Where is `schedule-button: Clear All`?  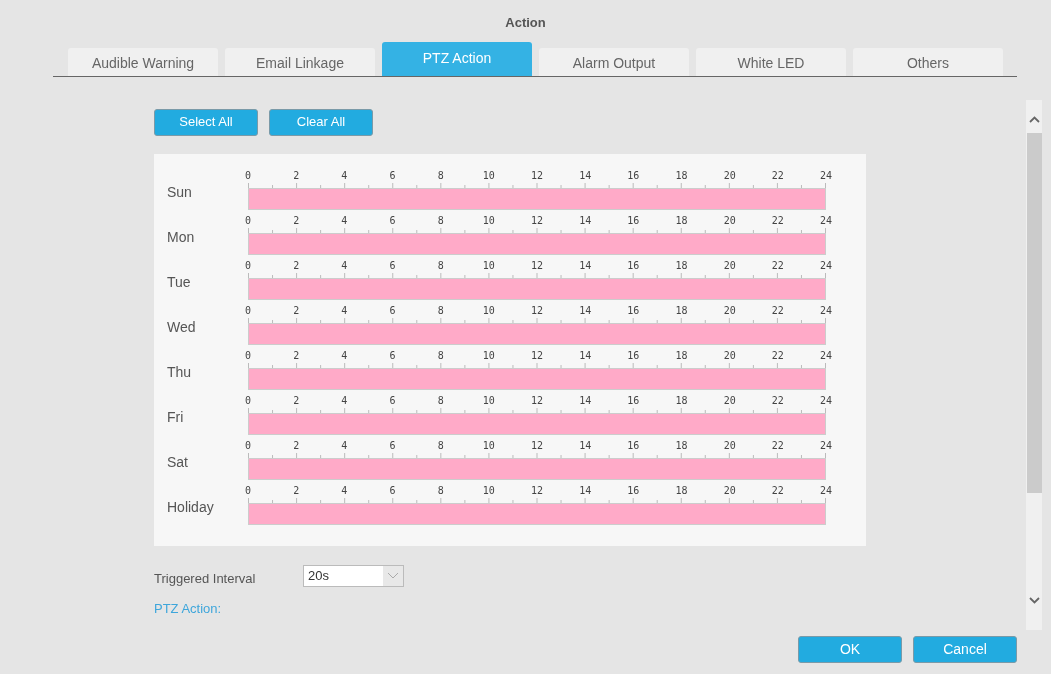 schedule-button: Clear All is located at coordinates (321, 122).